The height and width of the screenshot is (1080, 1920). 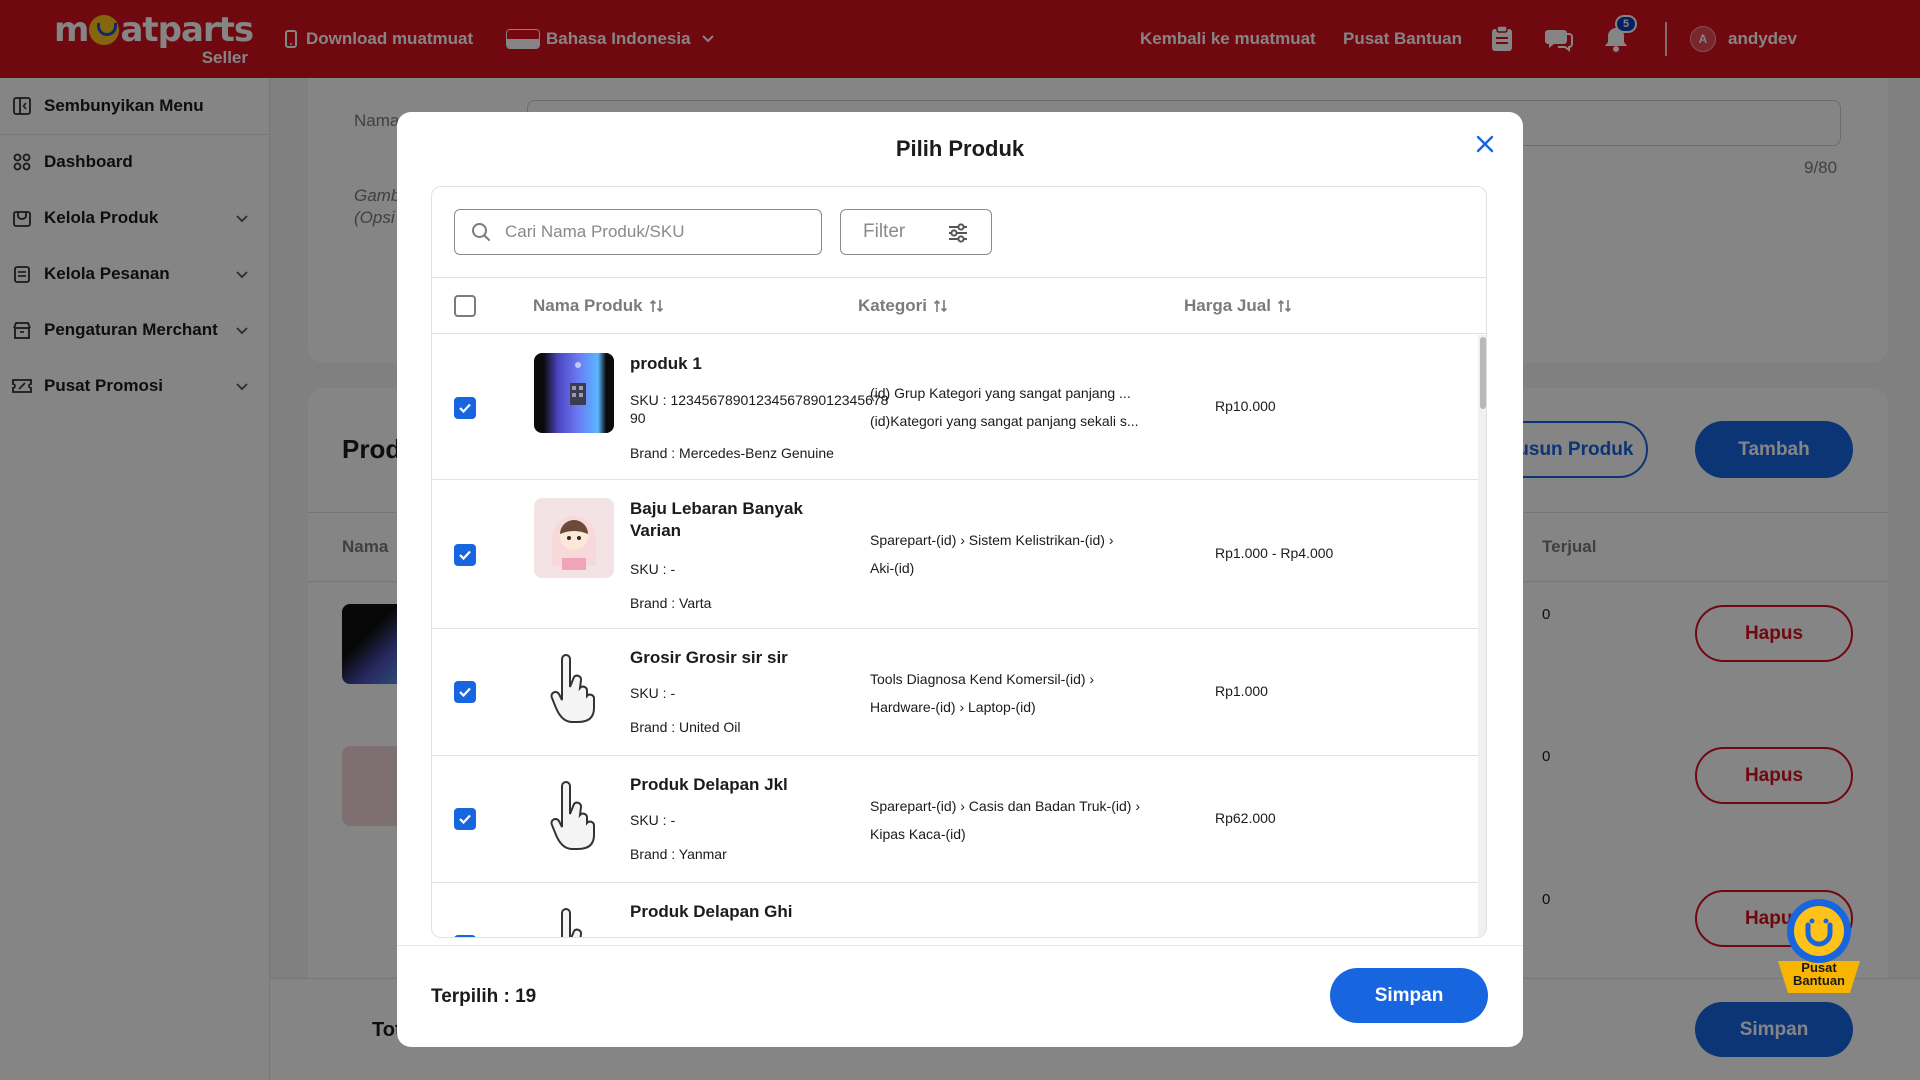 I want to click on product-sku: SKU : 1234567890123456789012345678​90, so click(x=759, y=409).